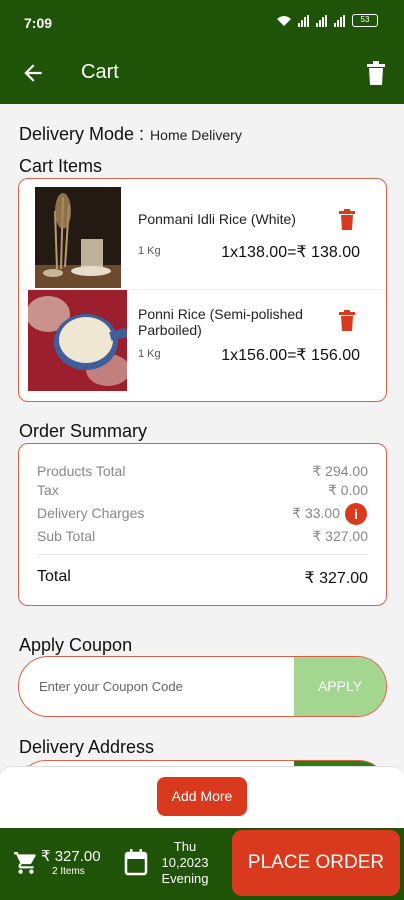 The image size is (404, 900). What do you see at coordinates (33, 73) in the screenshot?
I see `back-arrow-icon` at bounding box center [33, 73].